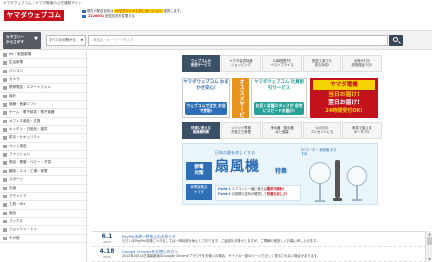 This screenshot has width=432, height=262. I want to click on sidebar-category-item: ゲーム・電子辞書・電子楽器 ›, so click(43, 113).